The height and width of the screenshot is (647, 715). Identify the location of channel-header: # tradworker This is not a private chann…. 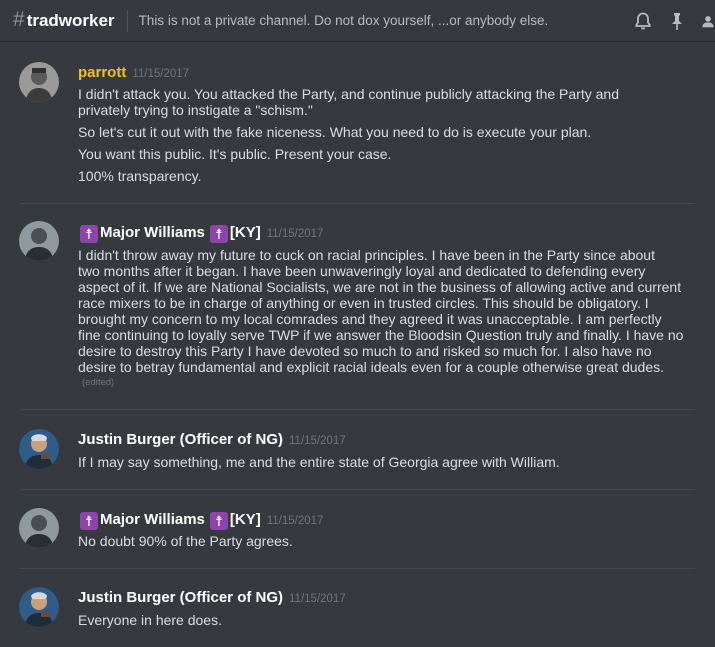
(357, 21).